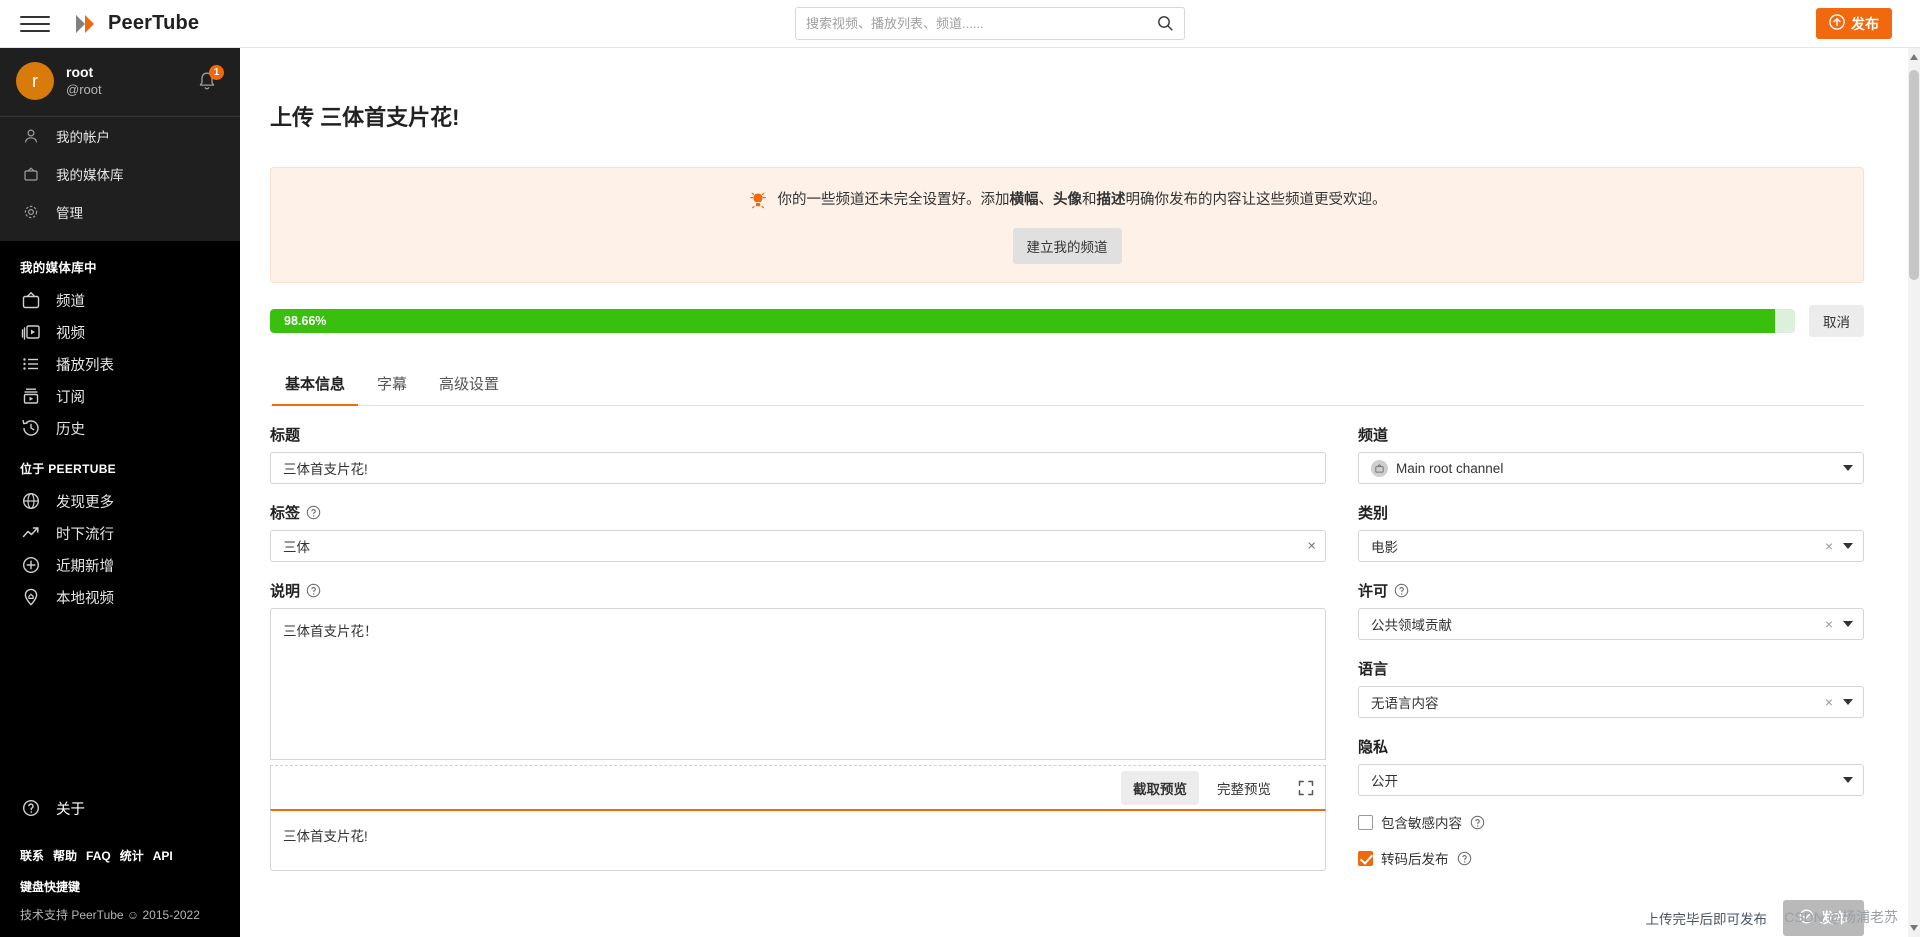 Image resolution: width=1920 pixels, height=937 pixels. Describe the element at coordinates (1829, 624) in the screenshot. I see `clear-licence-icon: ×` at that location.